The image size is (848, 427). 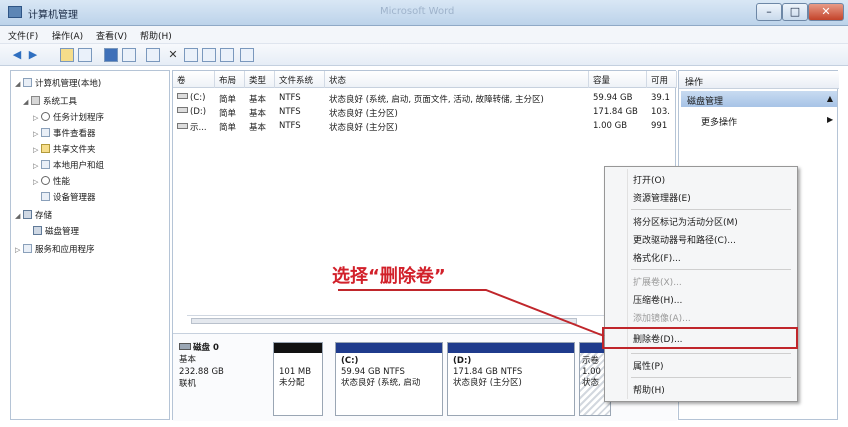 I want to click on tree-item-storage: ◢ 存储, so click(x=33, y=215).